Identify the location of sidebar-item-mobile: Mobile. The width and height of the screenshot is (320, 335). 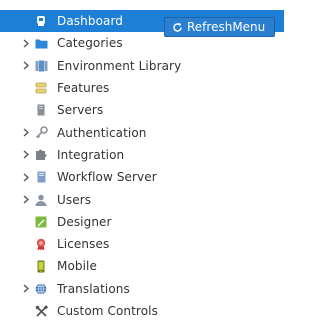
(142, 266).